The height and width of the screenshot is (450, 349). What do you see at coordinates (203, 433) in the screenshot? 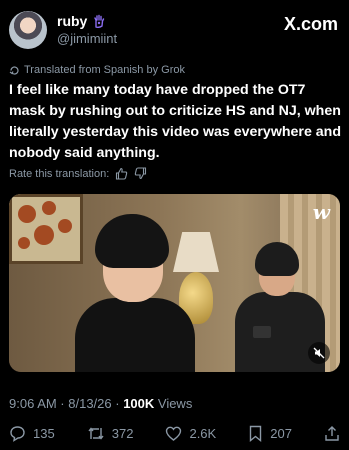
I see `like-count: 2.6K` at bounding box center [203, 433].